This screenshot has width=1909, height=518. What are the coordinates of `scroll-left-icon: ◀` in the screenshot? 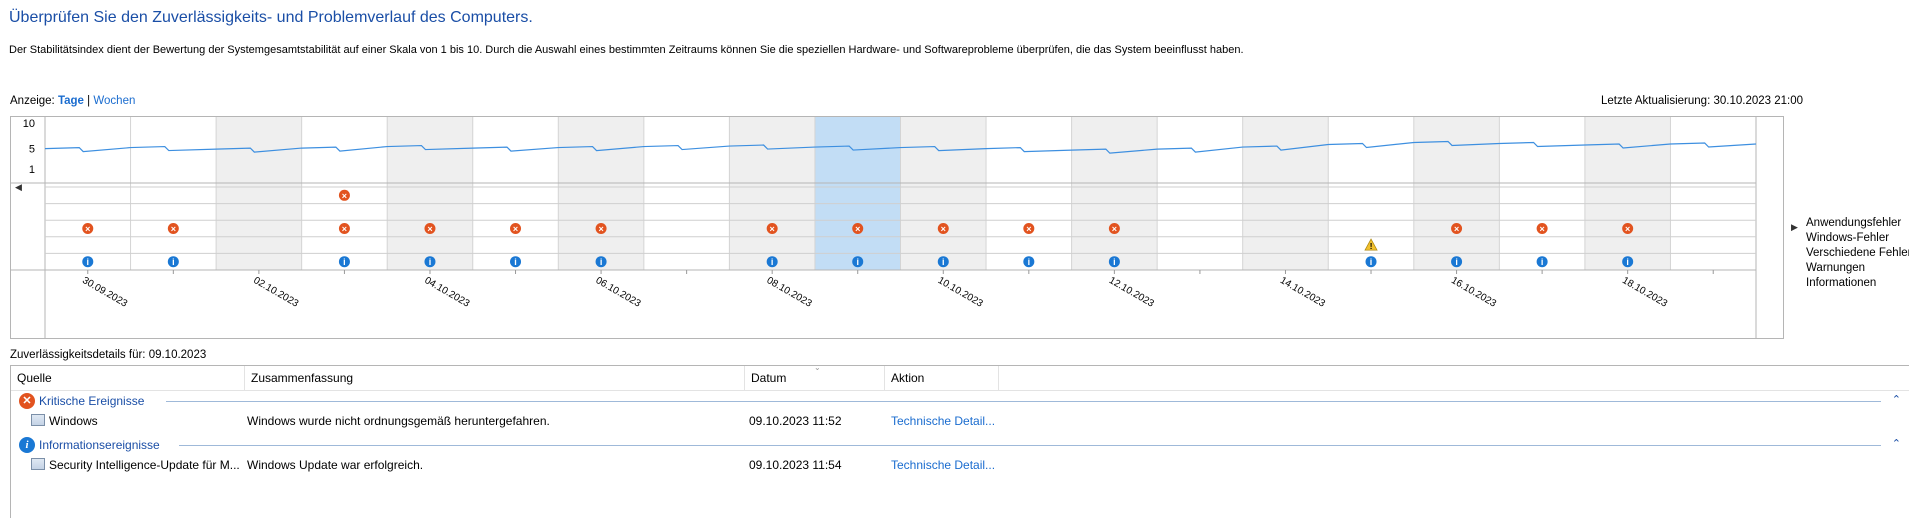 It's located at (18, 187).